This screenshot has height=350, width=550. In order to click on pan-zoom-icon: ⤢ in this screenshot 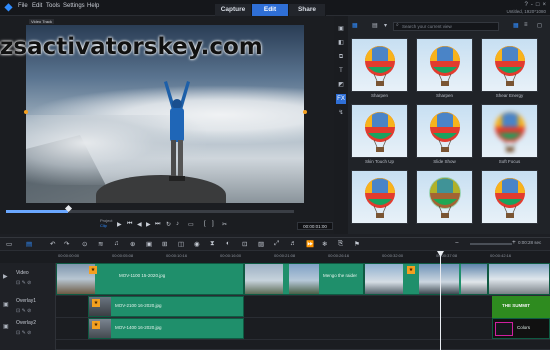, I will do `click(276, 244)`.